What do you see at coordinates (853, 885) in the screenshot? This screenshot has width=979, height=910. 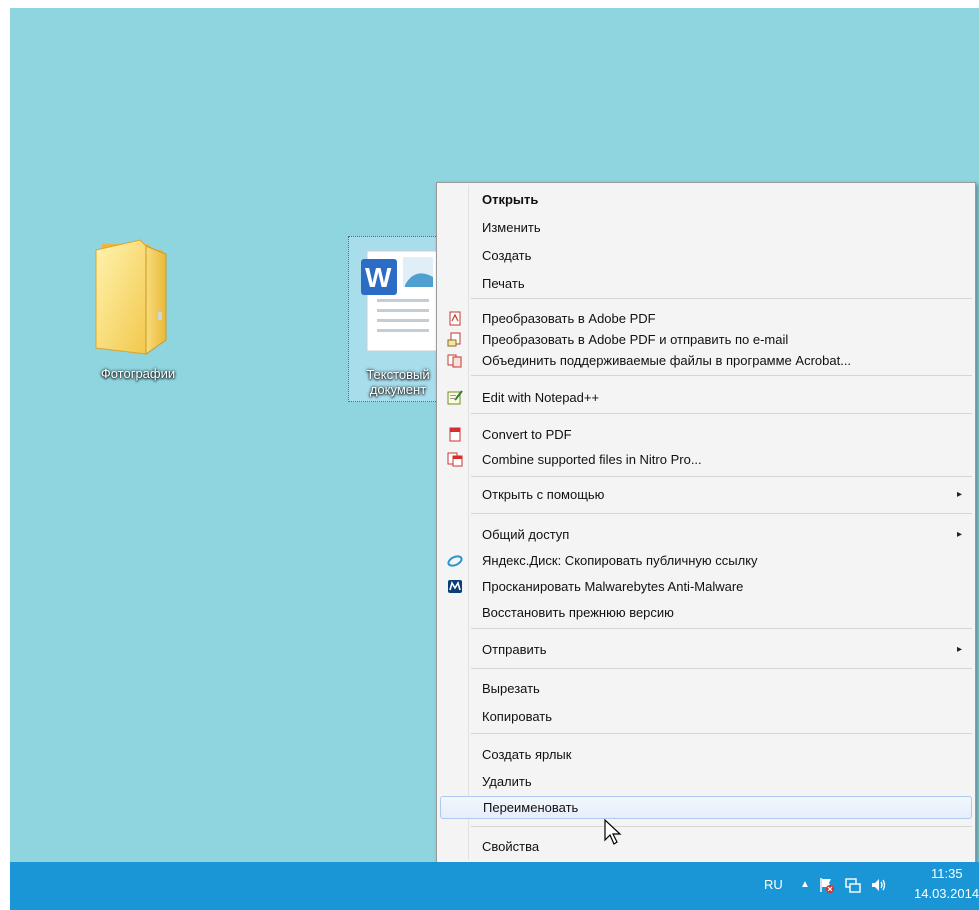 I see `network-icon` at bounding box center [853, 885].